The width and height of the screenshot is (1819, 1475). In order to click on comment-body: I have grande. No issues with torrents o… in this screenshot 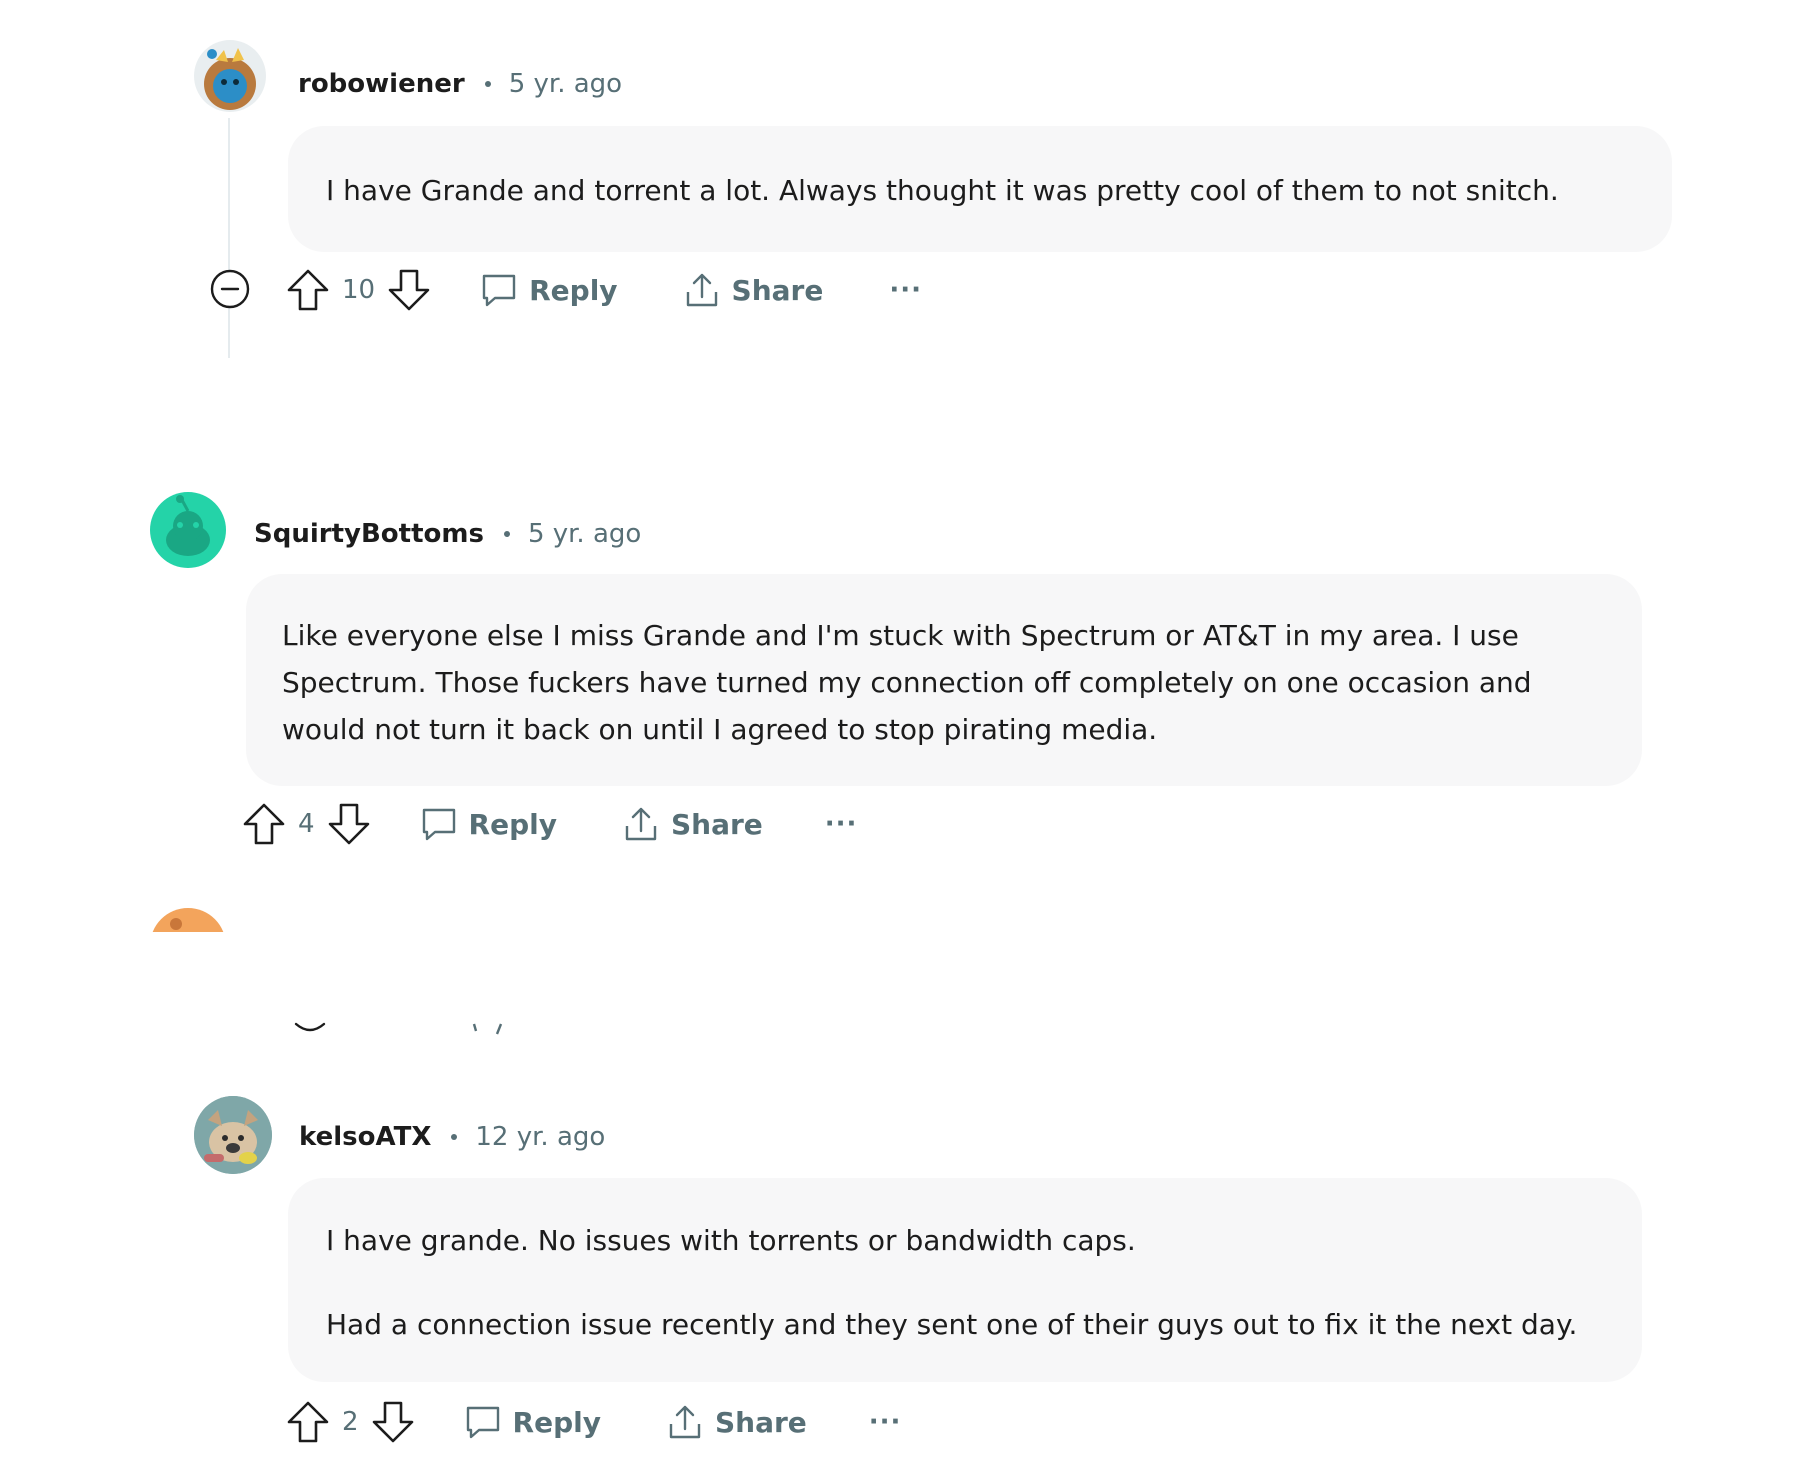, I will do `click(965, 1280)`.